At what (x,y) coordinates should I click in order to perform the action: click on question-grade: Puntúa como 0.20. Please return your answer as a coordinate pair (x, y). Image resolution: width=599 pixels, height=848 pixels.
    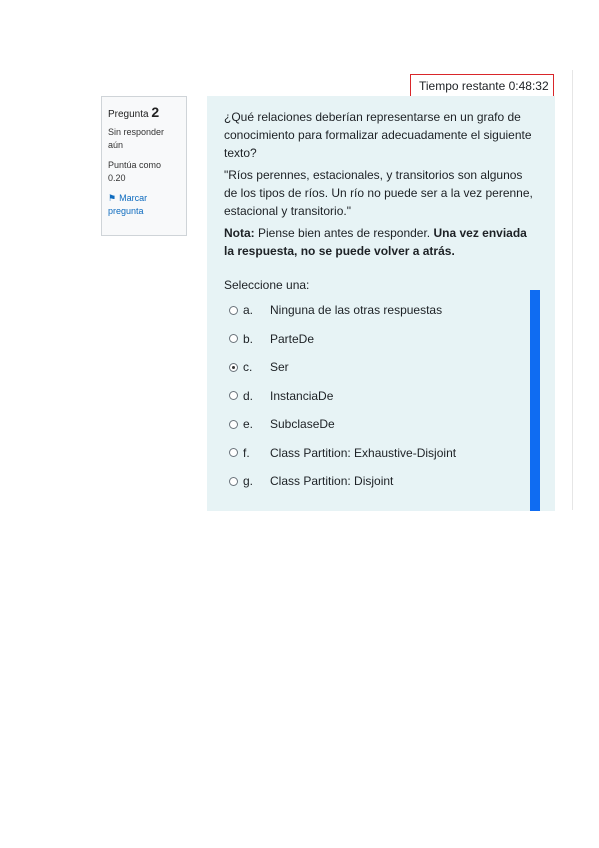
    Looking at the image, I should click on (135, 171).